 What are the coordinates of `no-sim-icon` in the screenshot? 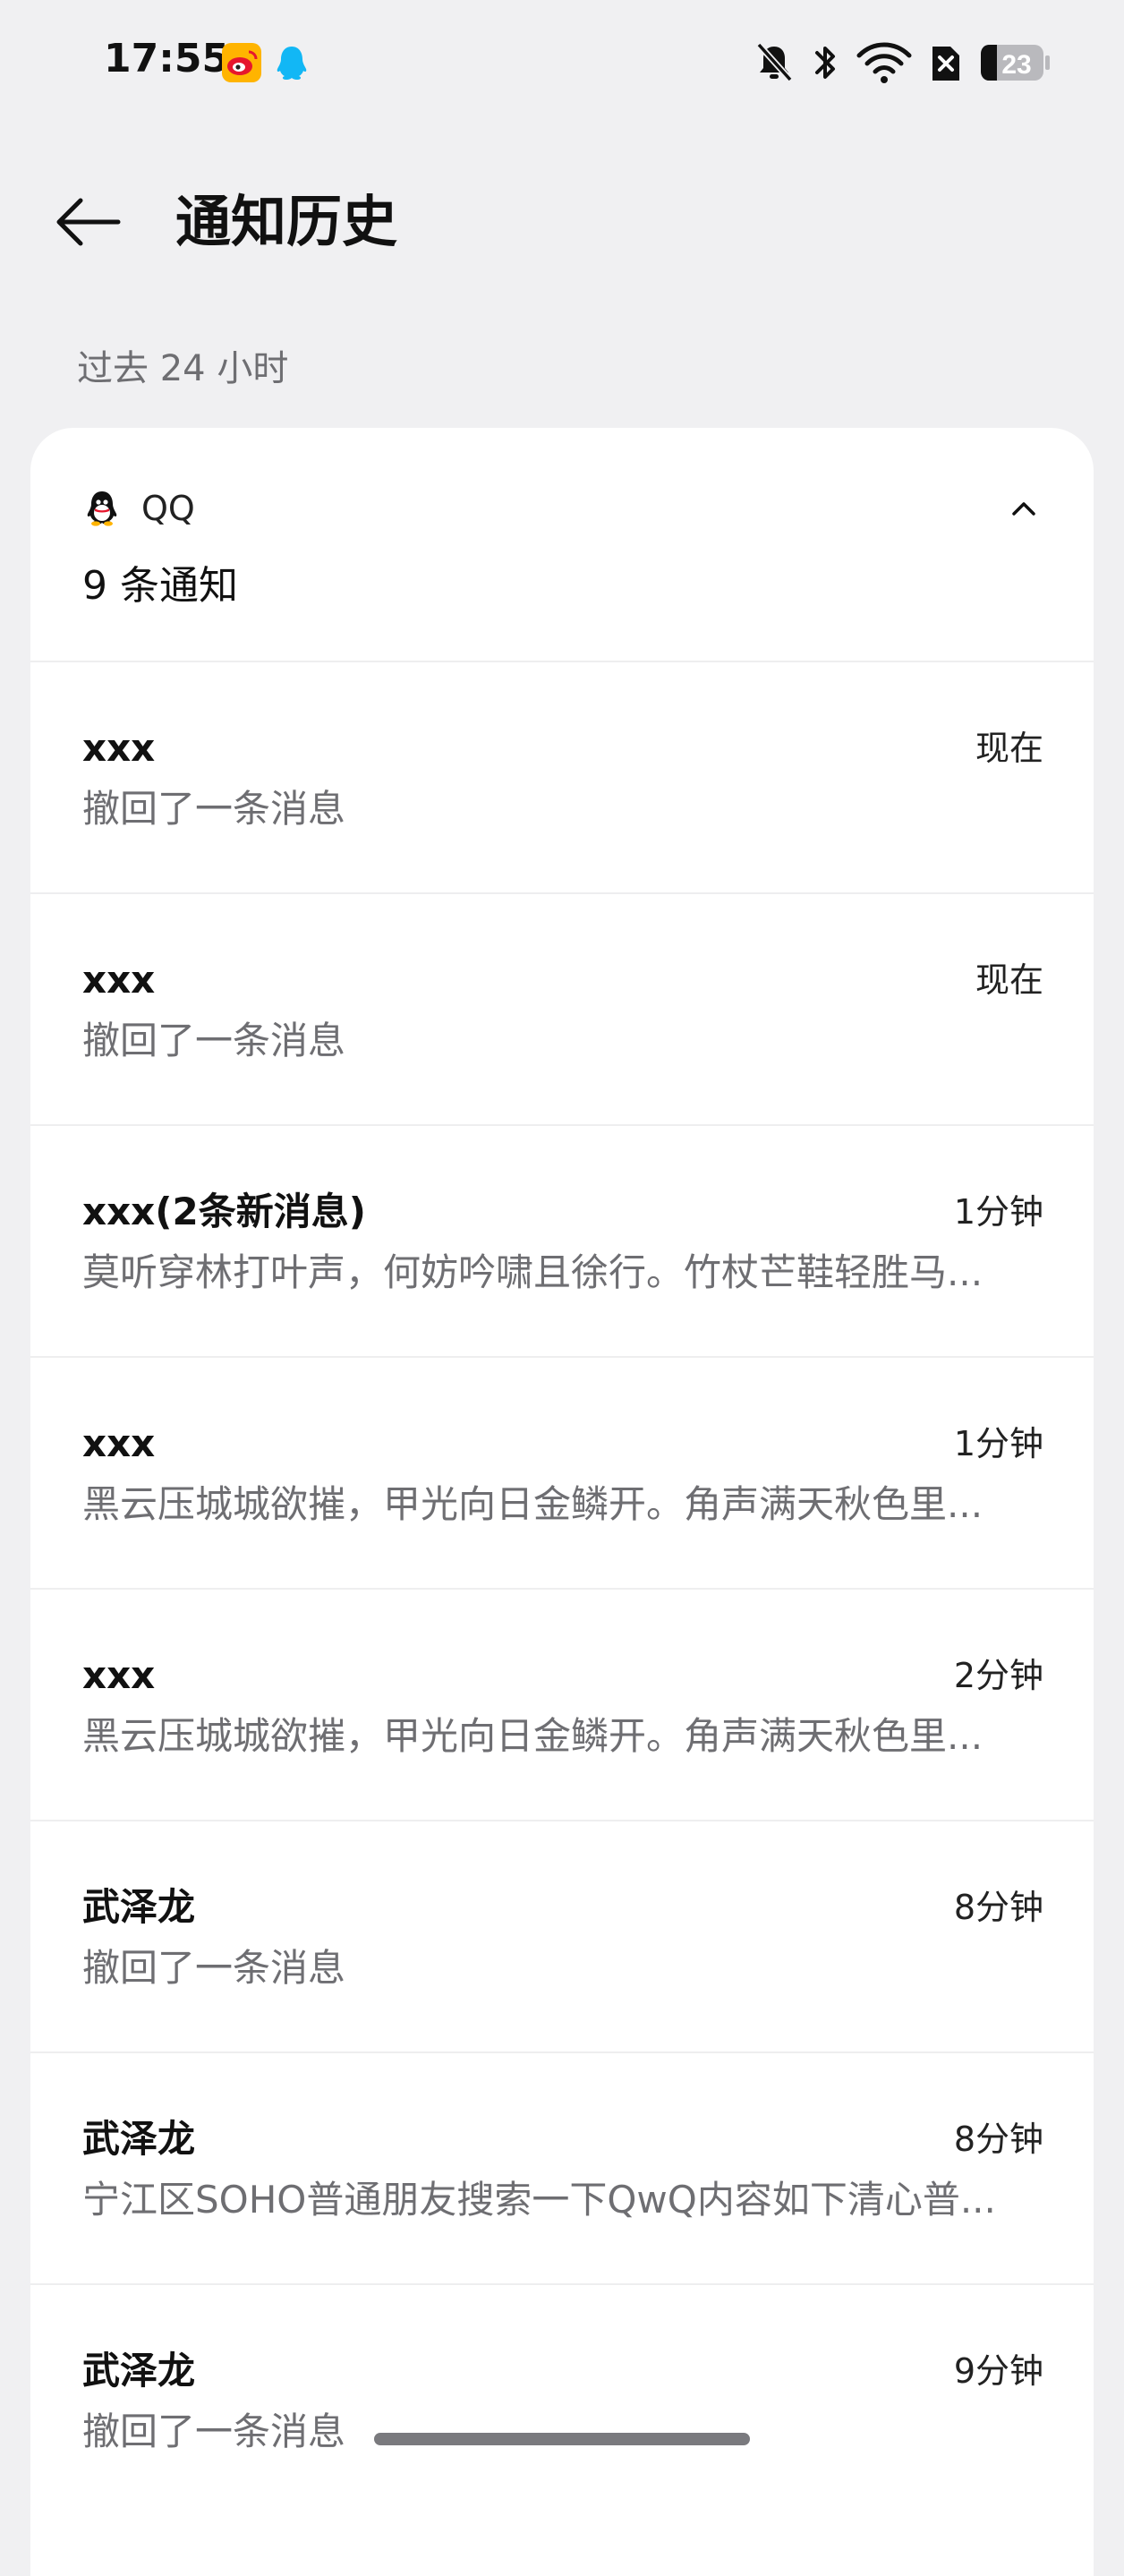 It's located at (945, 64).